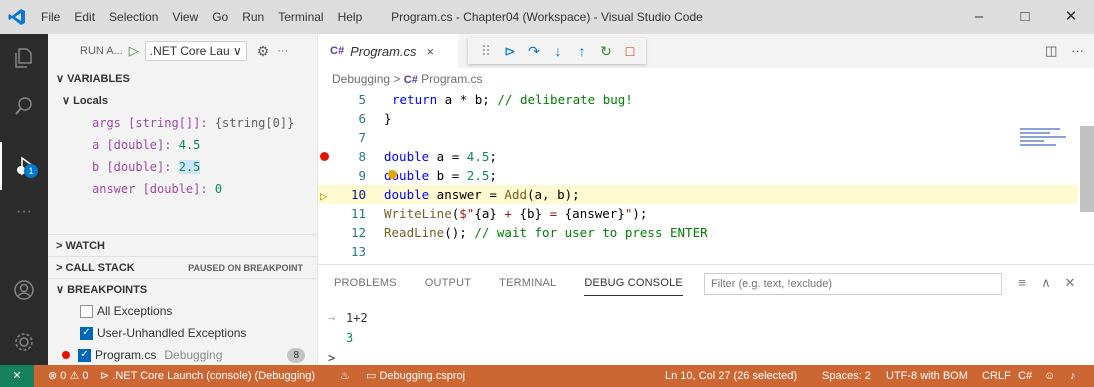 The height and width of the screenshot is (387, 1094). I want to click on watch-title: WATCH, so click(85, 246).